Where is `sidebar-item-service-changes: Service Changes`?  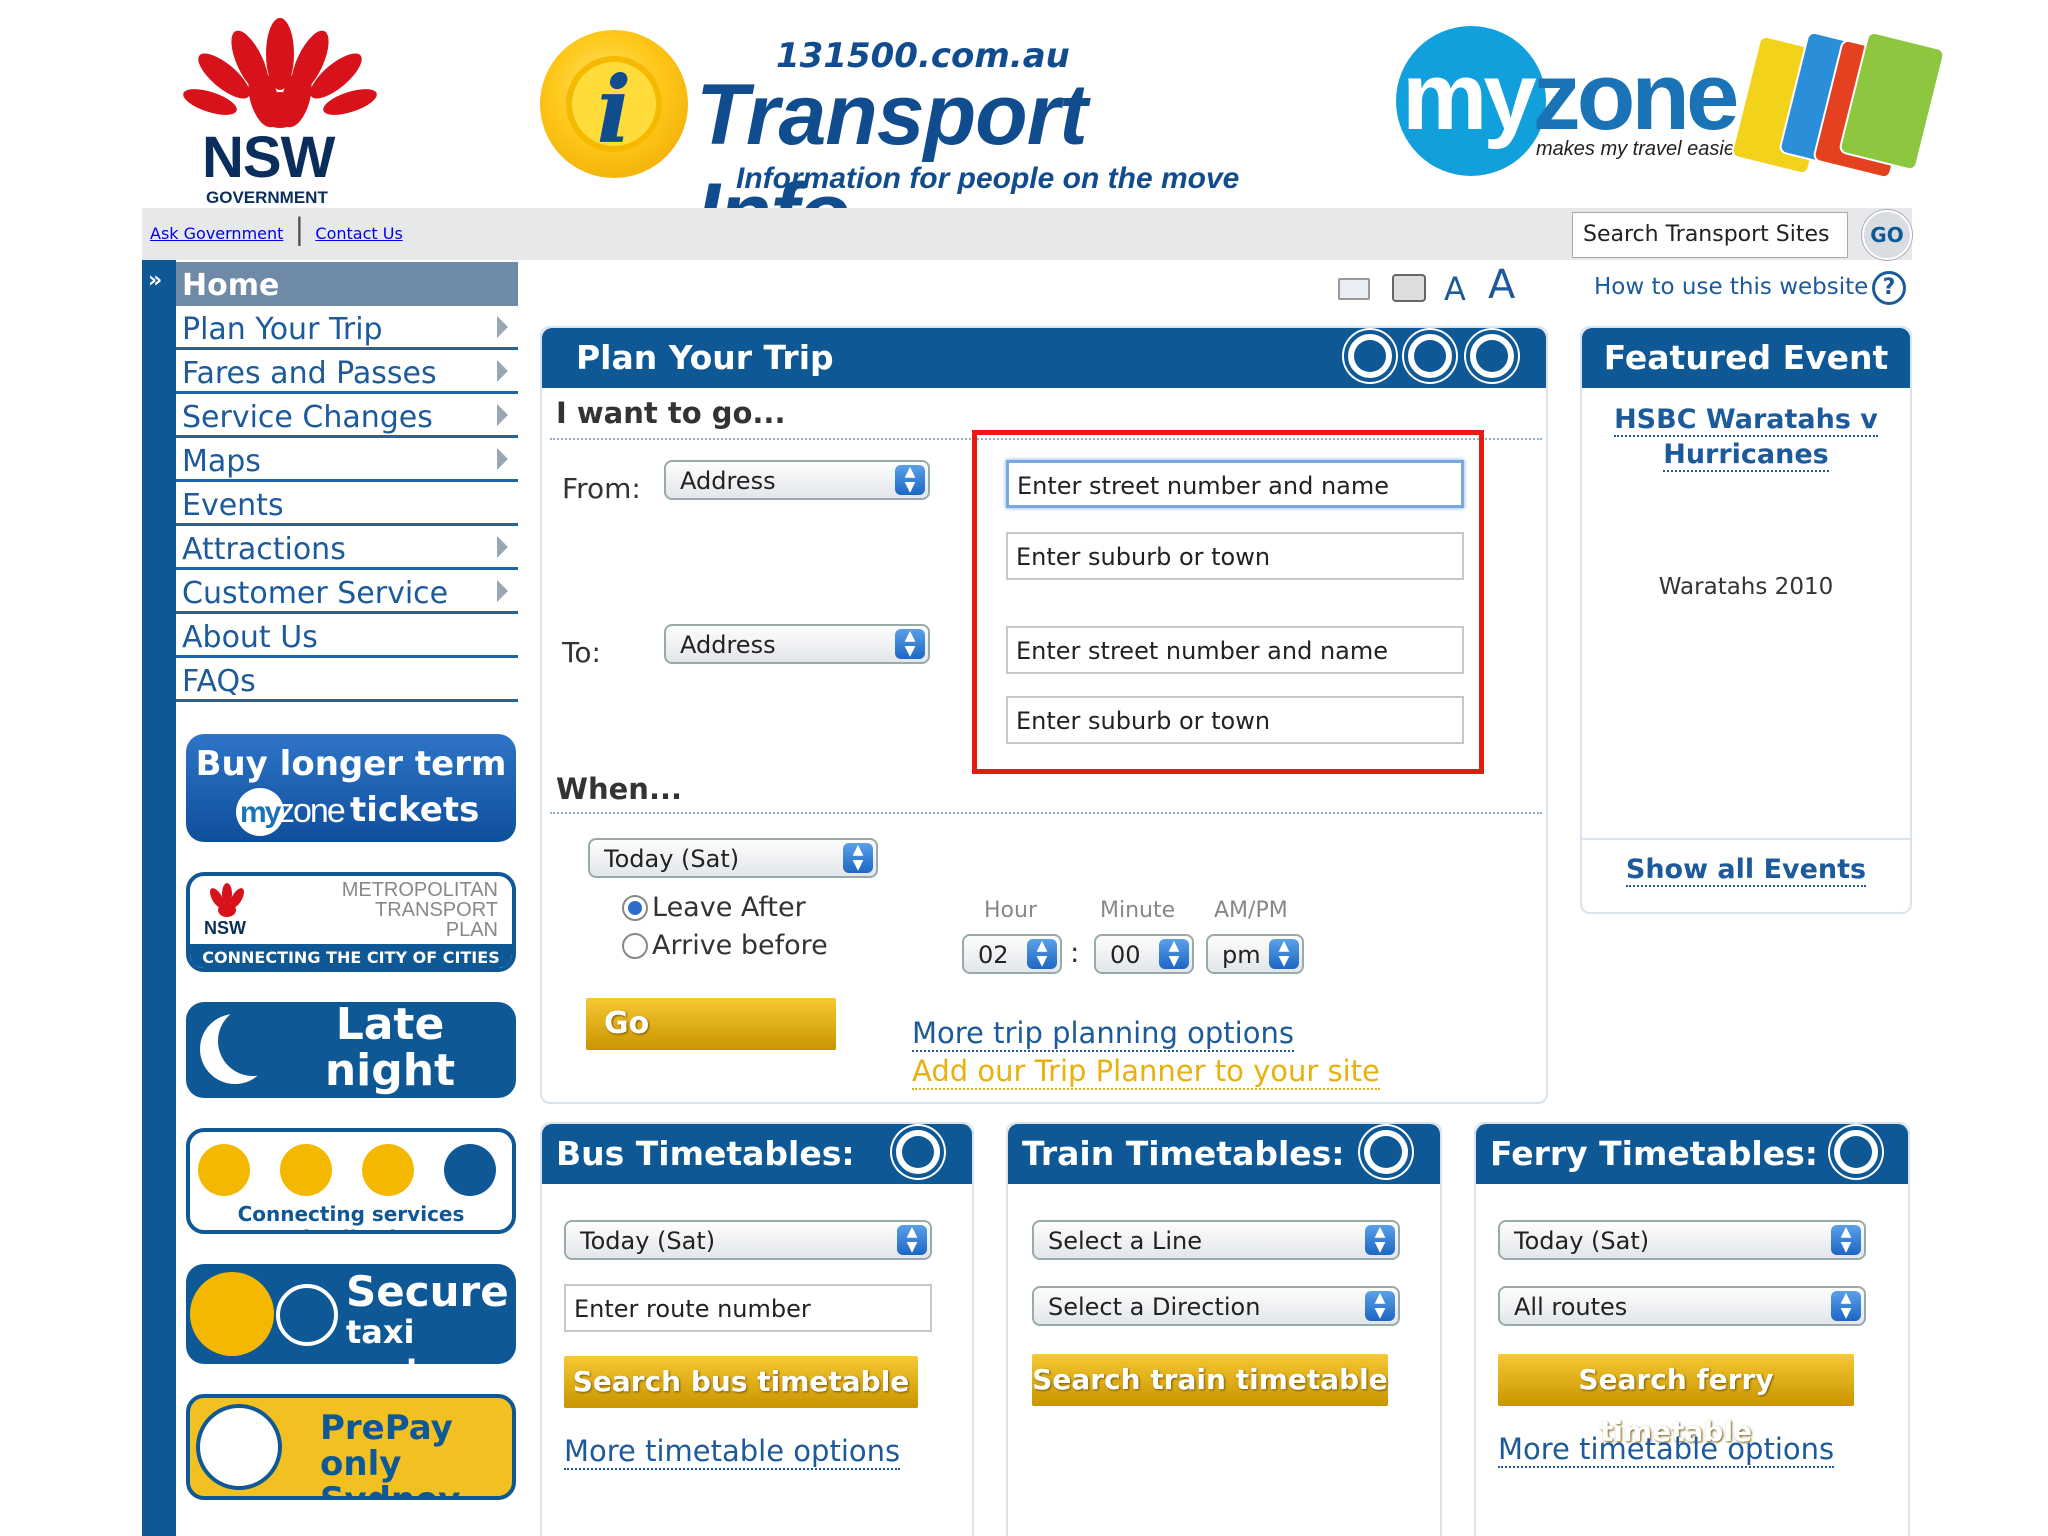 sidebar-item-service-changes: Service Changes is located at coordinates (347, 416).